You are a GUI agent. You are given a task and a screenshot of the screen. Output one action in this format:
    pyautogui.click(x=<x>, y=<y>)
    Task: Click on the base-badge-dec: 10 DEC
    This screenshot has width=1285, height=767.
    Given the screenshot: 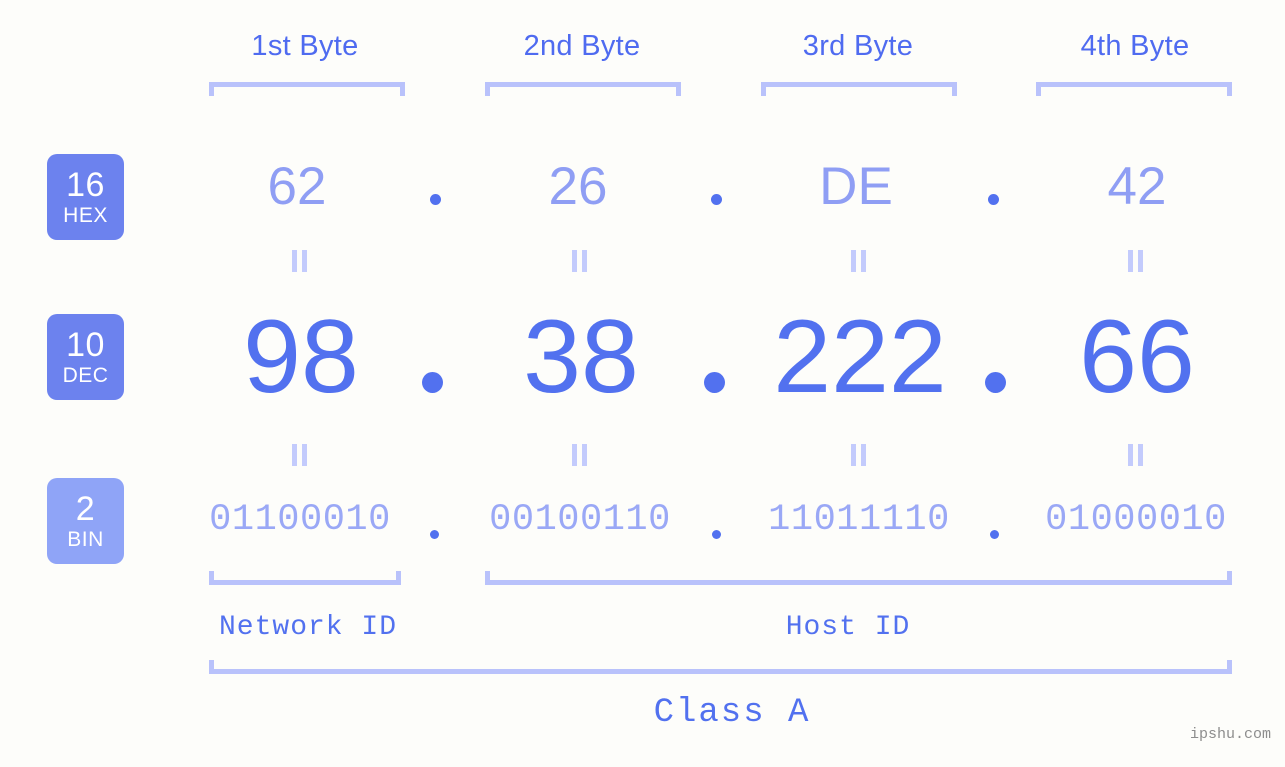 What is the action you would take?
    pyautogui.click(x=85, y=357)
    